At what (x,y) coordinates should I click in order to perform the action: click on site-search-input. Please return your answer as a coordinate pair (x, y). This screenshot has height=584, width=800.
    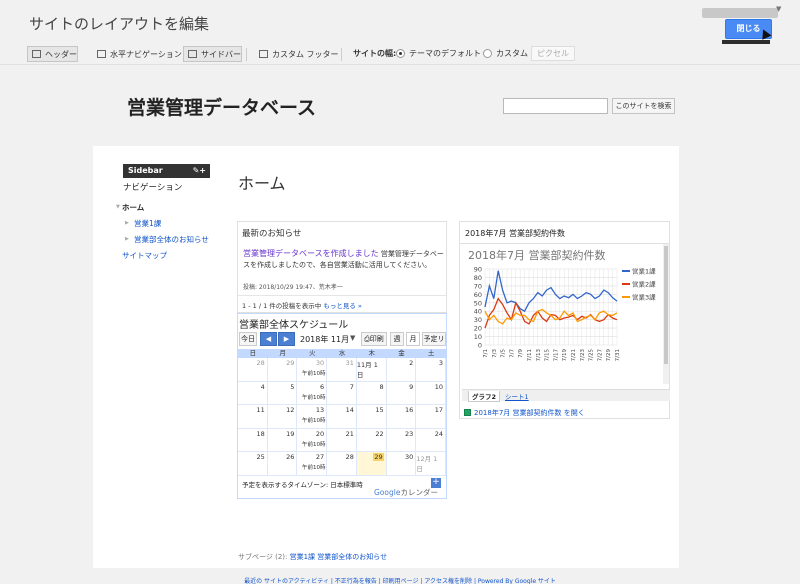
    Looking at the image, I should click on (555, 106).